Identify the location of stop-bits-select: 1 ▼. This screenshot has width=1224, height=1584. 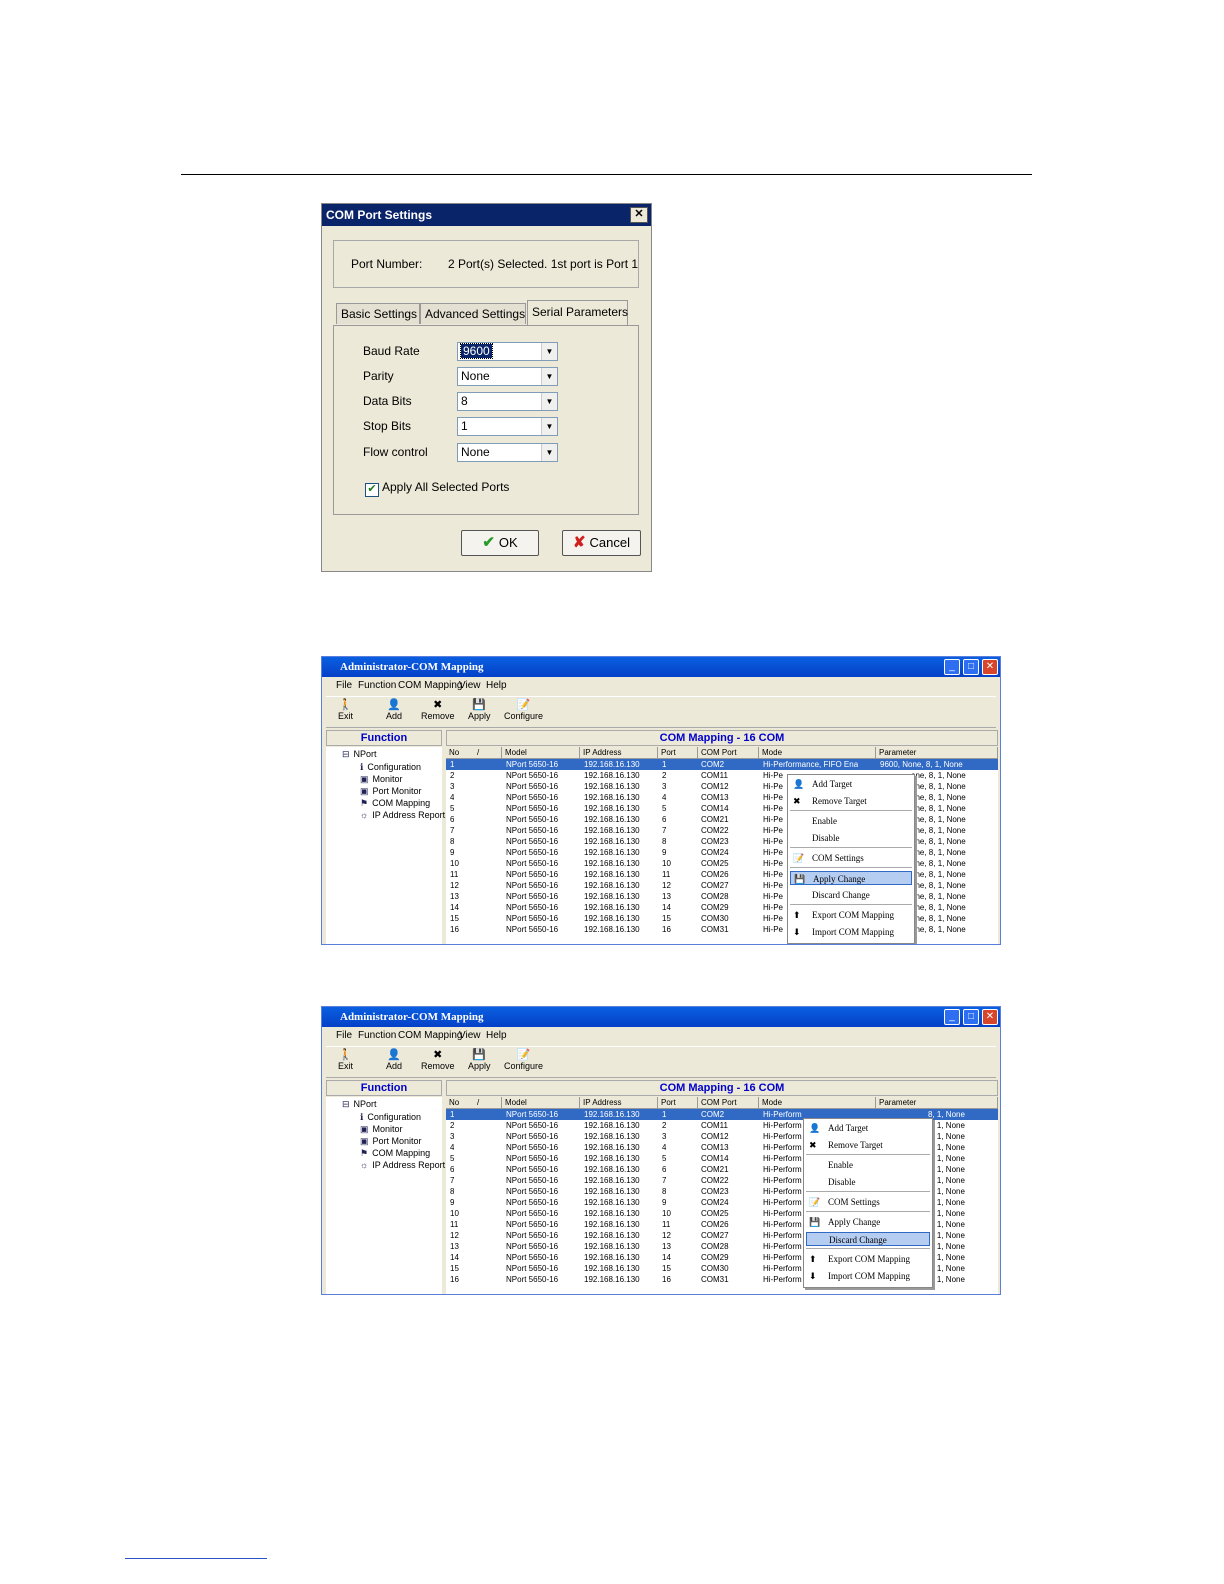
(507, 426).